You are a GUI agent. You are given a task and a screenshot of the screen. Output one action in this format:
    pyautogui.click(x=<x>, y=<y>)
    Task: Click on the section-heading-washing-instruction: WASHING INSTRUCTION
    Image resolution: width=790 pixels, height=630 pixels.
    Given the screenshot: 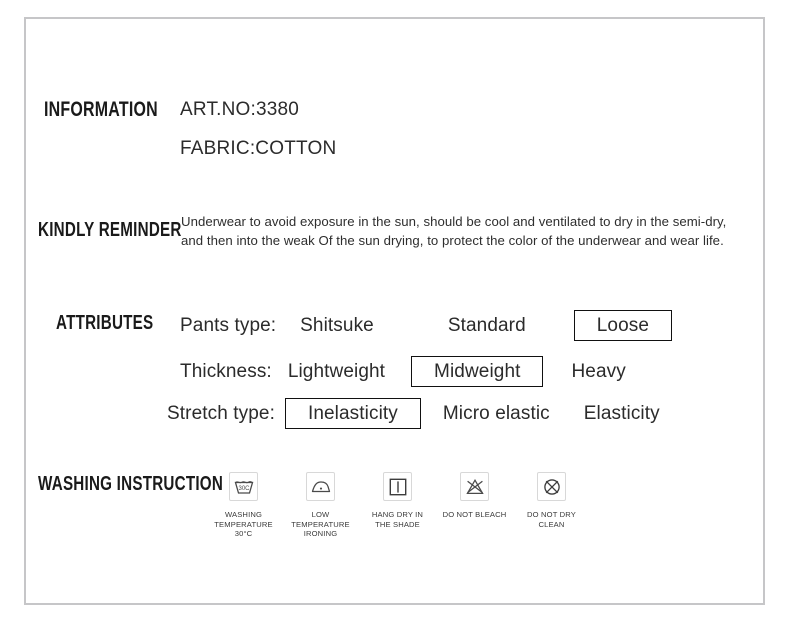 What is the action you would take?
    pyautogui.click(x=131, y=484)
    